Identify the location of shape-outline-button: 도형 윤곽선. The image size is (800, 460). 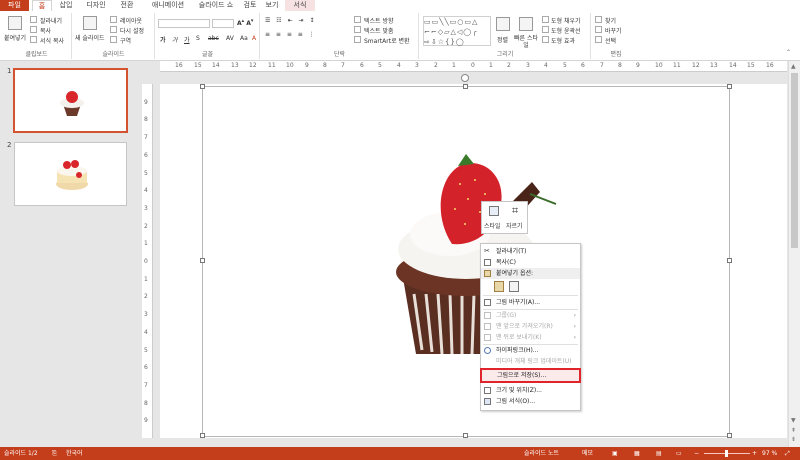
(566, 30).